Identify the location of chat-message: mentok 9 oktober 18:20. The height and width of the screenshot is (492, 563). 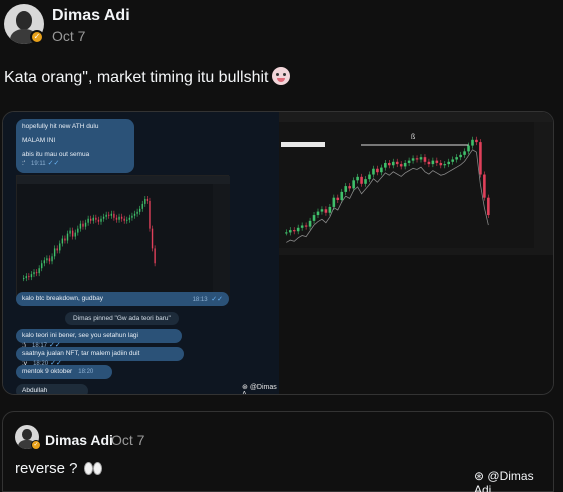
(64, 372).